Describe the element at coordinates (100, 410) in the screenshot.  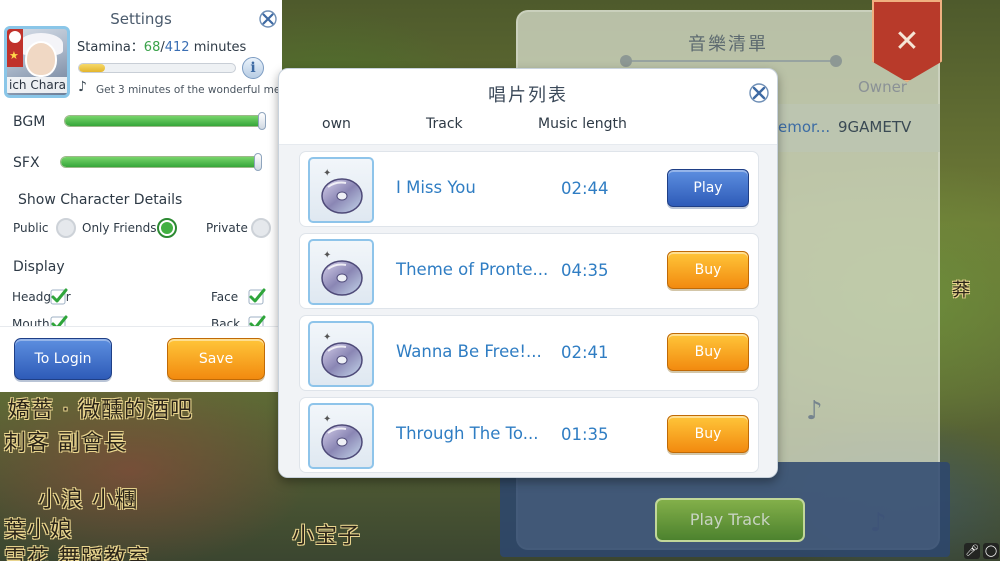
I see `character-name: 嬌薔 · 微醺的酒吧` at that location.